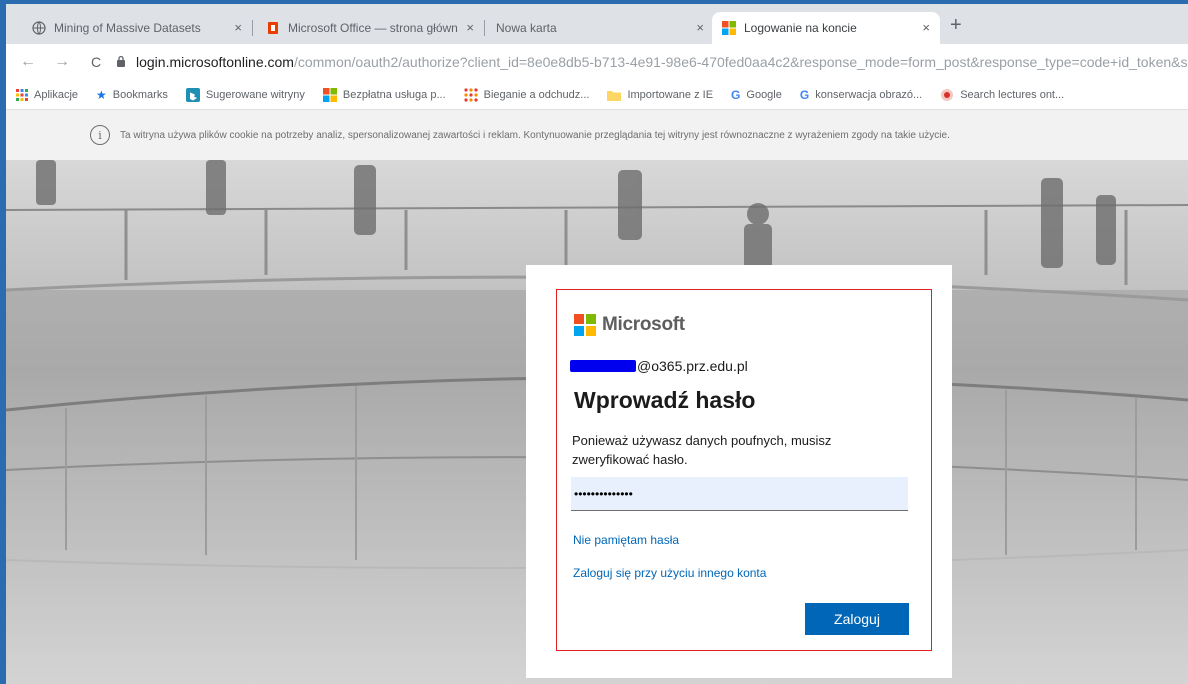 The width and height of the screenshot is (1188, 684). Describe the element at coordinates (140, 94) in the screenshot. I see `bookmark-label: Bookmarks` at that location.